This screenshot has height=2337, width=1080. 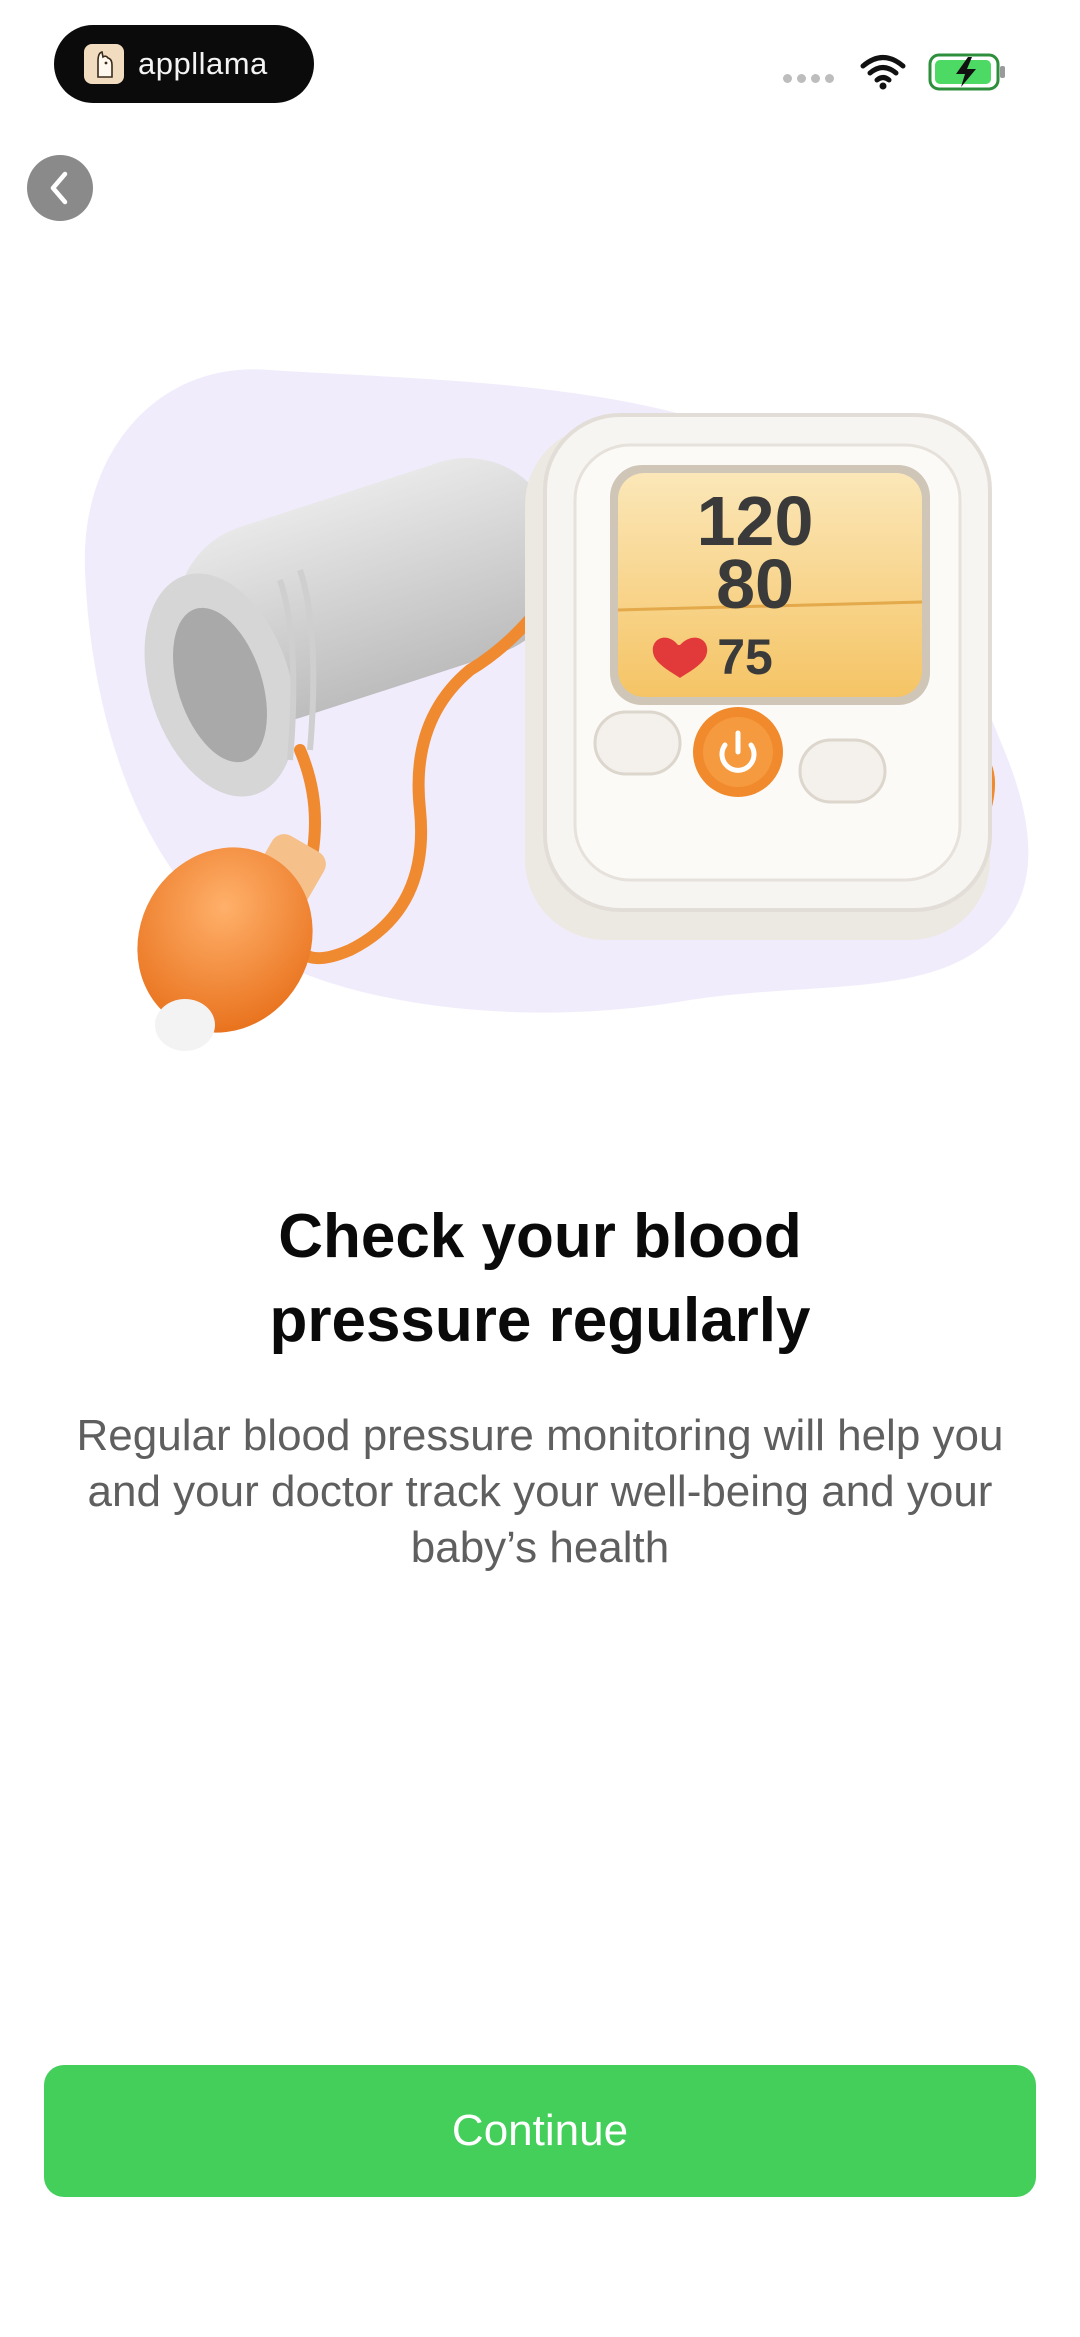 What do you see at coordinates (966, 72) in the screenshot?
I see `battery-charging-icon` at bounding box center [966, 72].